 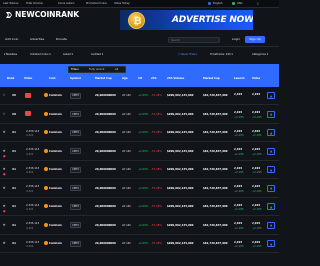 What do you see at coordinates (52, 78) in the screenshot?
I see `col-coin: Coin` at bounding box center [52, 78].